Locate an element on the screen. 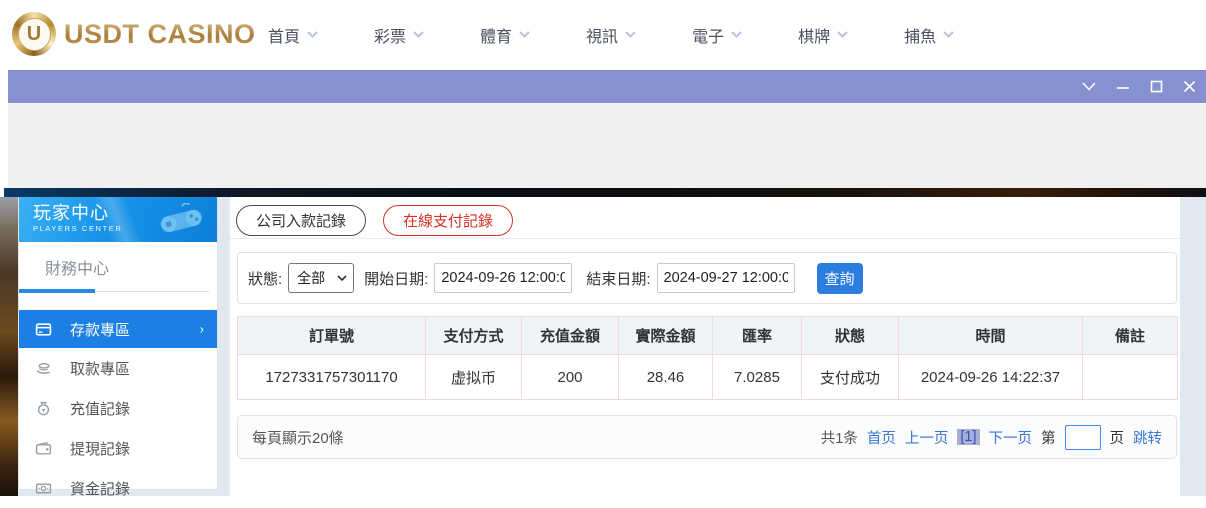 The height and width of the screenshot is (508, 1206). jump-page-input is located at coordinates (1082, 437).